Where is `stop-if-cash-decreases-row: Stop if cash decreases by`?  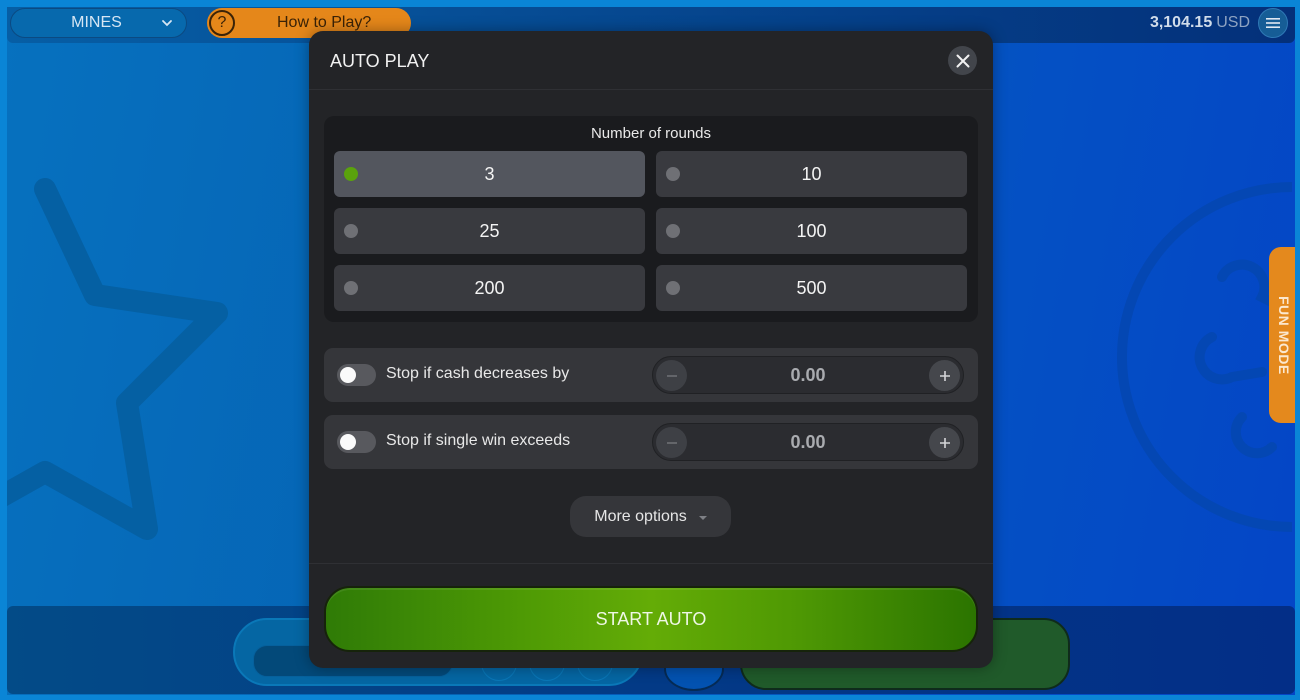
stop-if-cash-decreases-row: Stop if cash decreases by is located at coordinates (651, 375).